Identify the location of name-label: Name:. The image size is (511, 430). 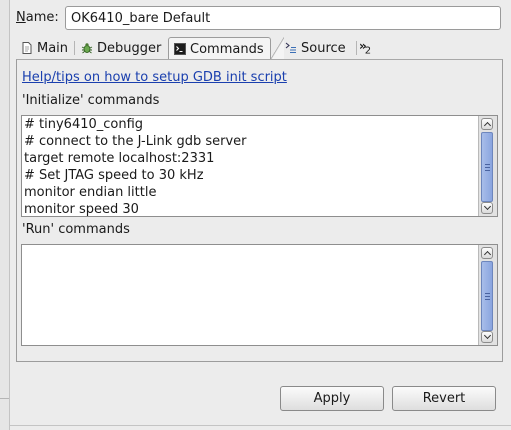
(37, 18).